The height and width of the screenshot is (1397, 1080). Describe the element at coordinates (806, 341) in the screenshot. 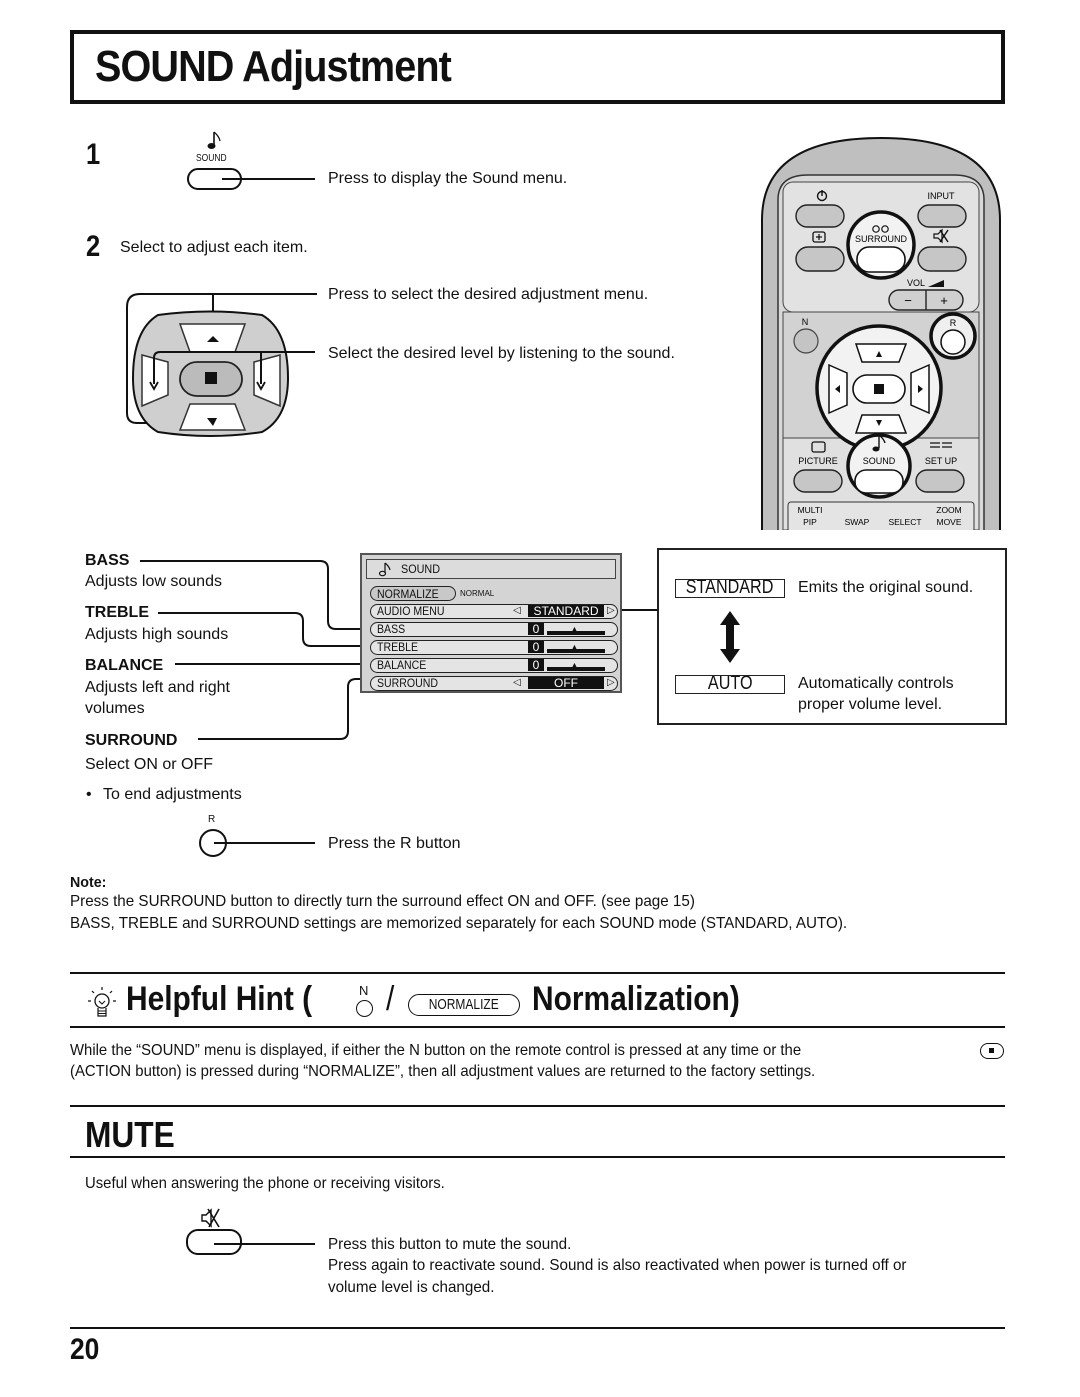

I see `remote-n-button` at that location.